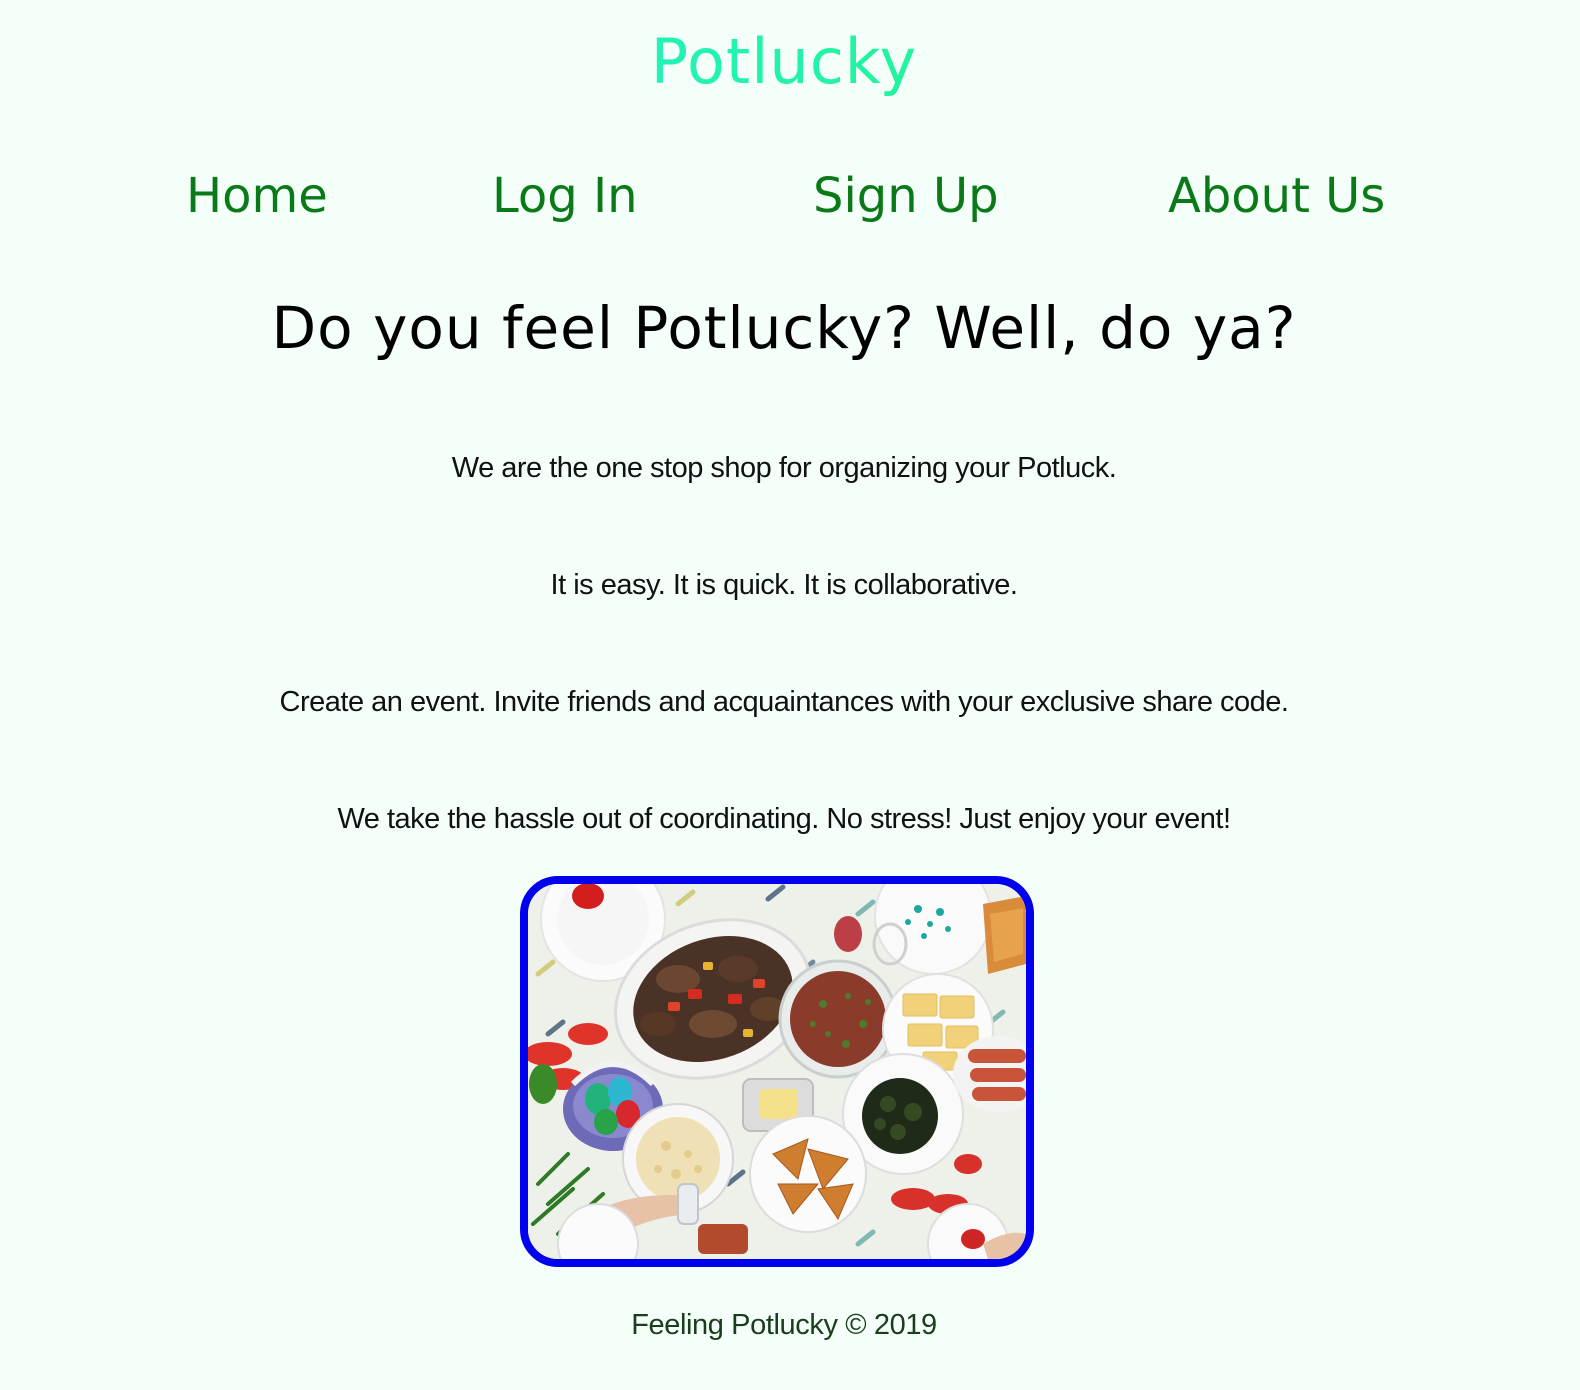 The image size is (1580, 1390). What do you see at coordinates (784, 1325) in the screenshot?
I see `footer-copyright: Feeling Potlucky © 2019` at bounding box center [784, 1325].